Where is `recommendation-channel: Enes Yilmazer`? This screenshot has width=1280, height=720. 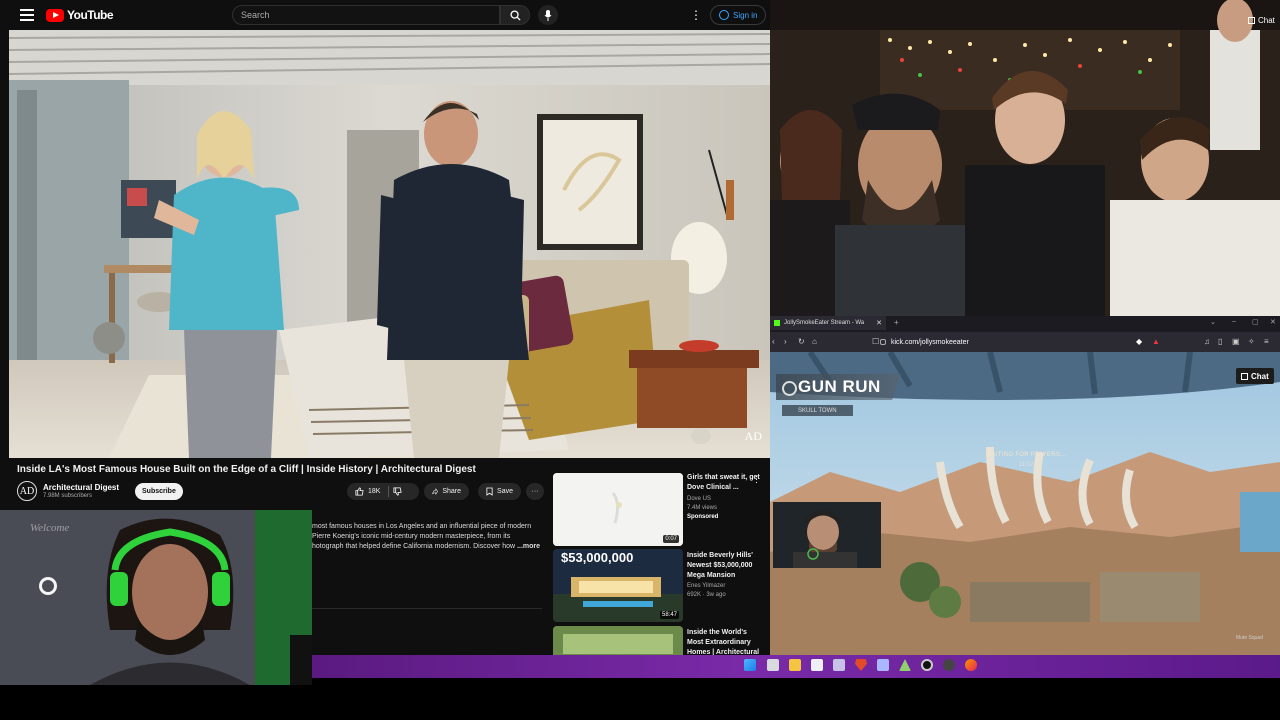
recommendation-channel: Enes Yilmazer is located at coordinates (706, 586).